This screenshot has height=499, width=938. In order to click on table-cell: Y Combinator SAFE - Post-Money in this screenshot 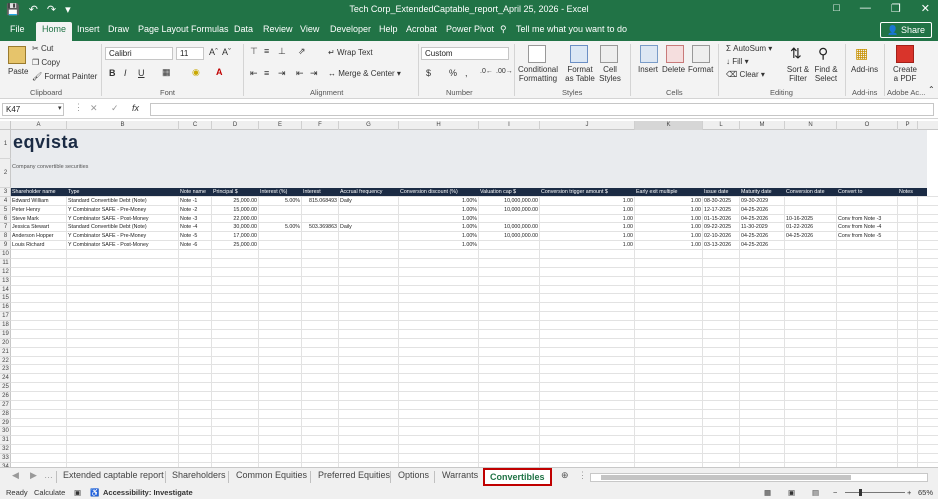, I will do `click(122, 219)`.